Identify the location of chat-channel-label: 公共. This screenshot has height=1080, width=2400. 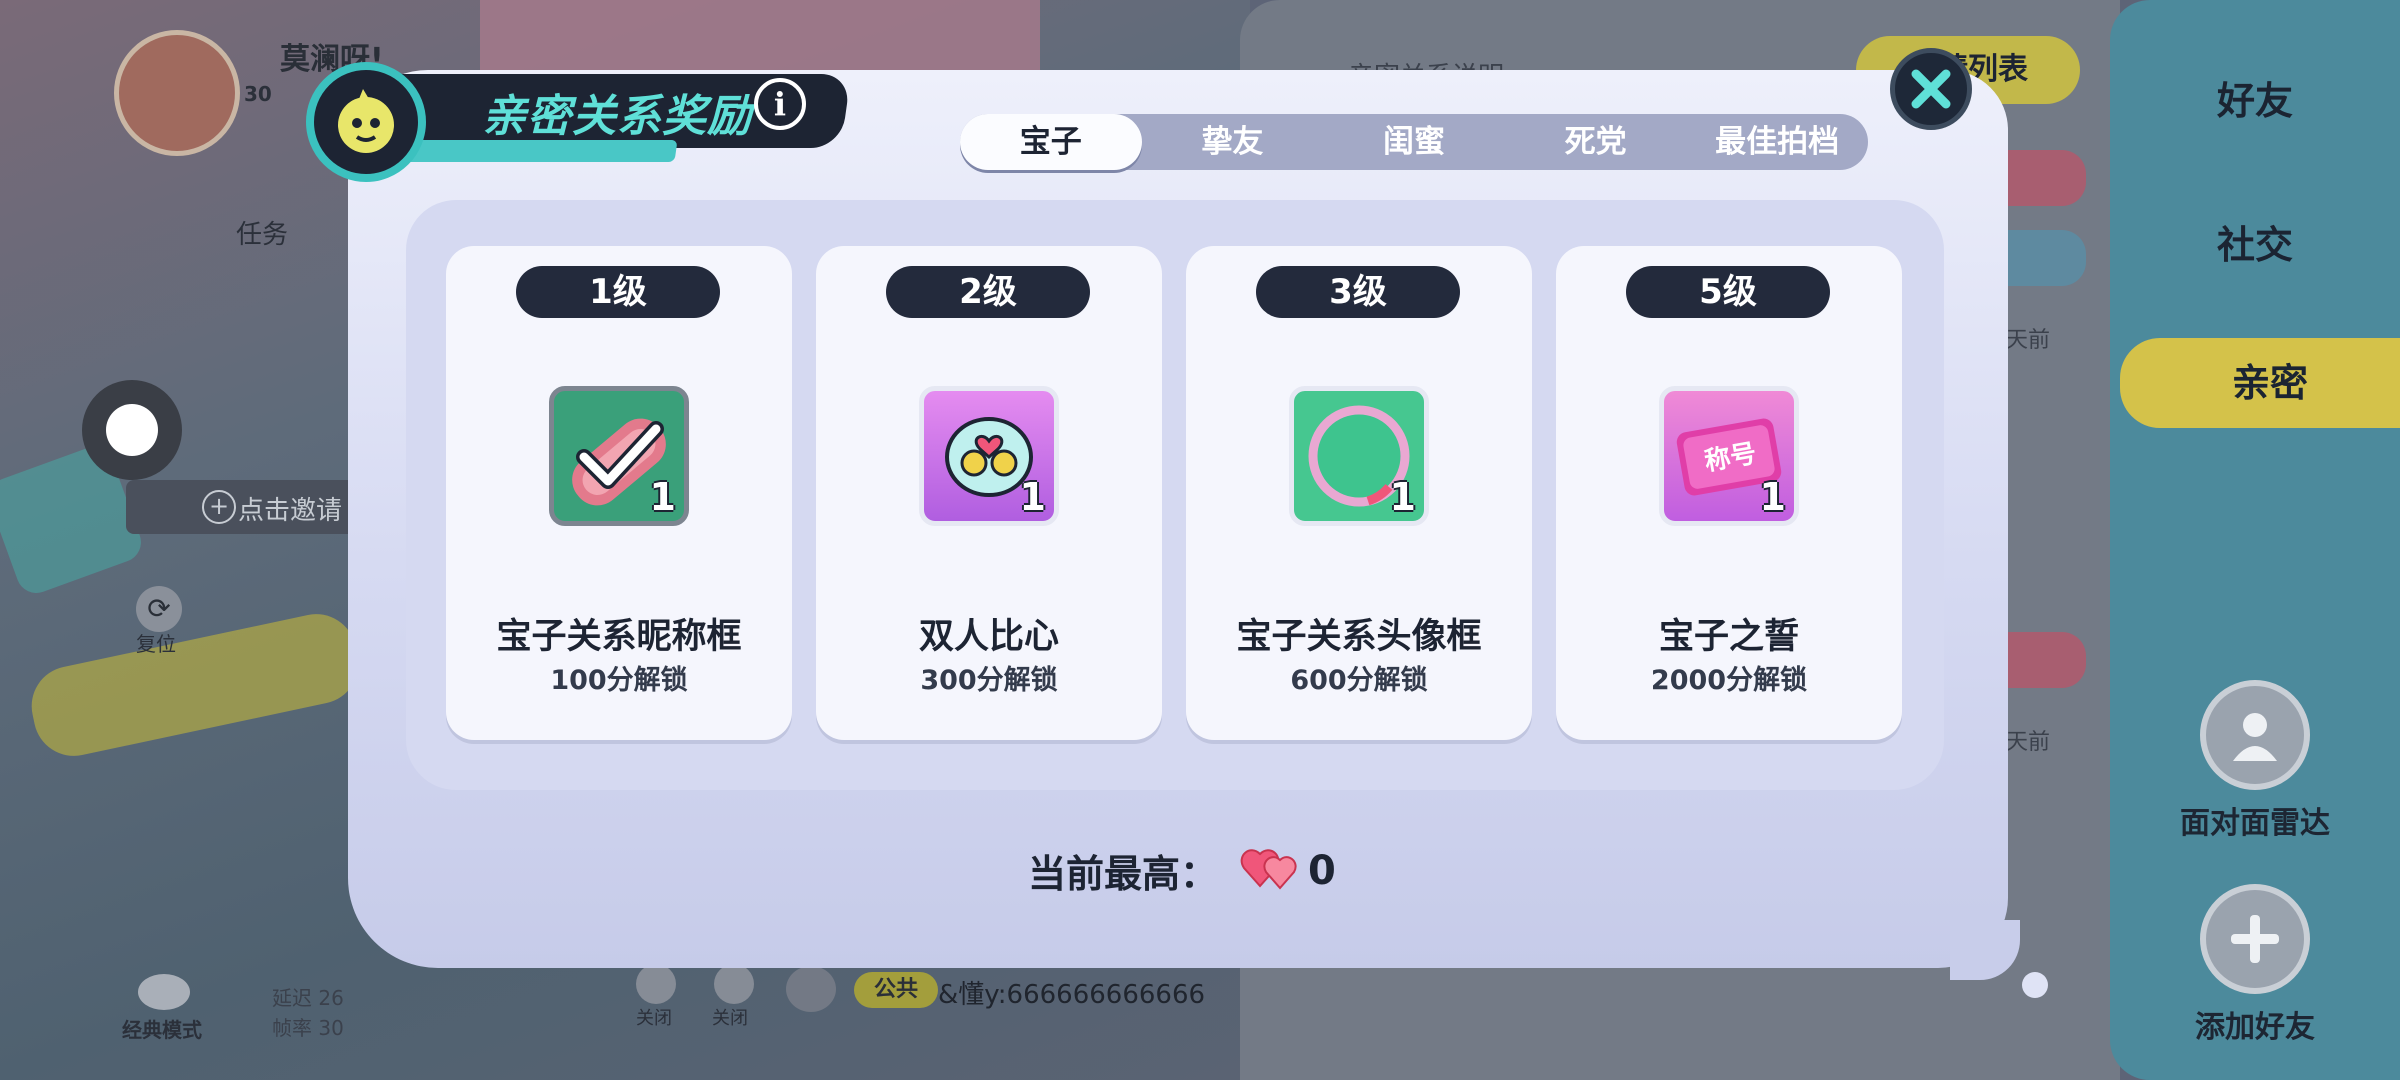
(895, 989).